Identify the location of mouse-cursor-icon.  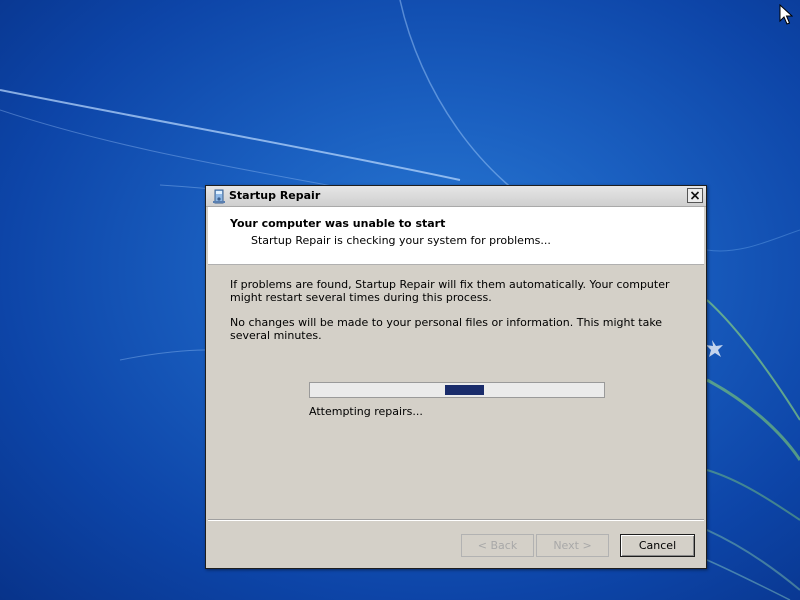
(786, 14).